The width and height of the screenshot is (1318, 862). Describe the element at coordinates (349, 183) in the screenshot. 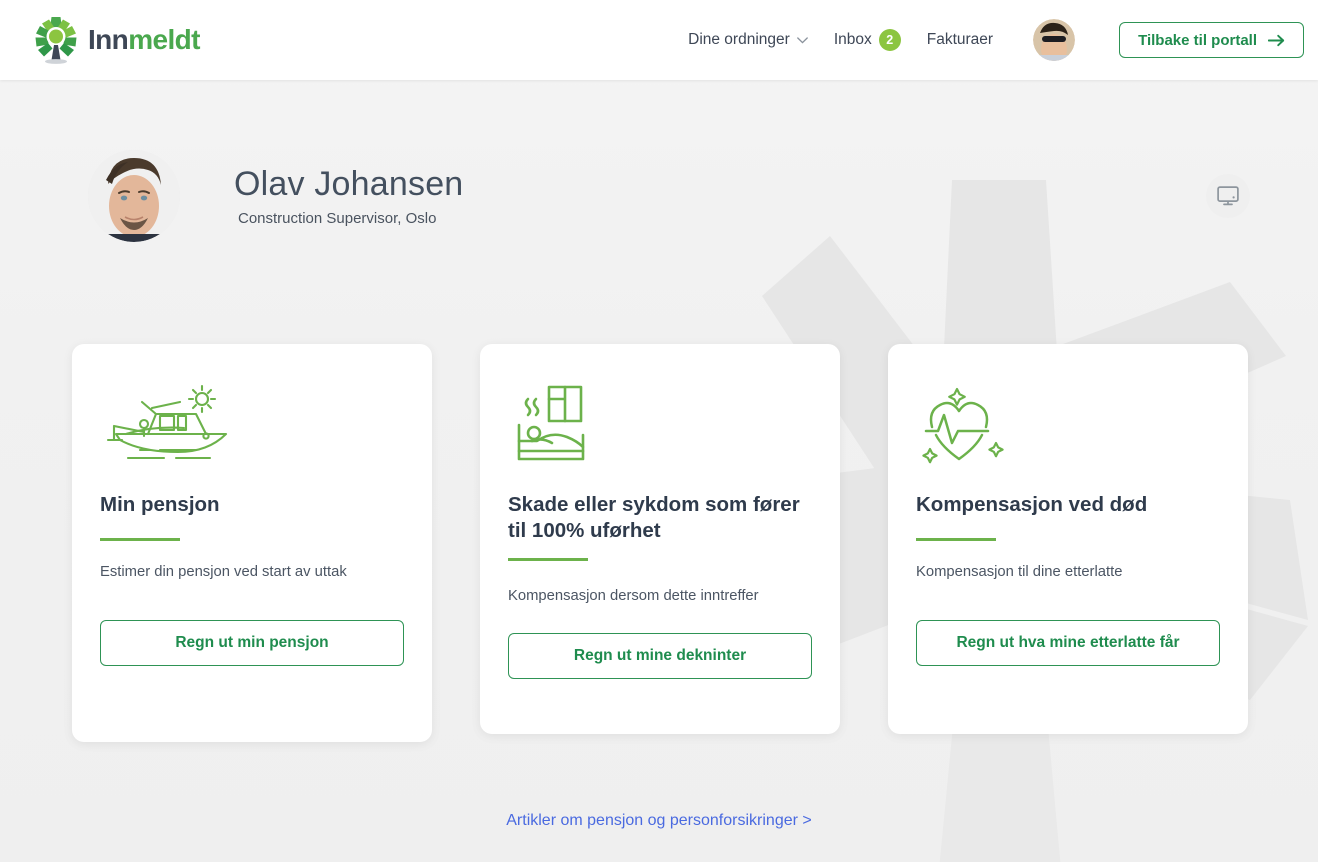

I see `profile-name: Olav Johansen` at that location.